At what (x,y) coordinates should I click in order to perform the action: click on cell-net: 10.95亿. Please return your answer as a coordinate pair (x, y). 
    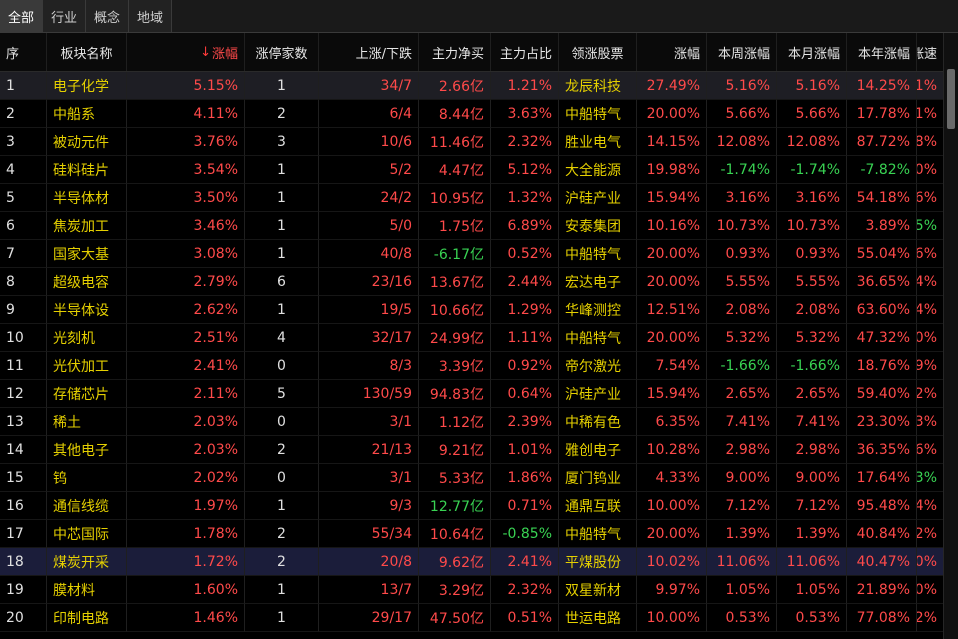
    Looking at the image, I should click on (455, 198).